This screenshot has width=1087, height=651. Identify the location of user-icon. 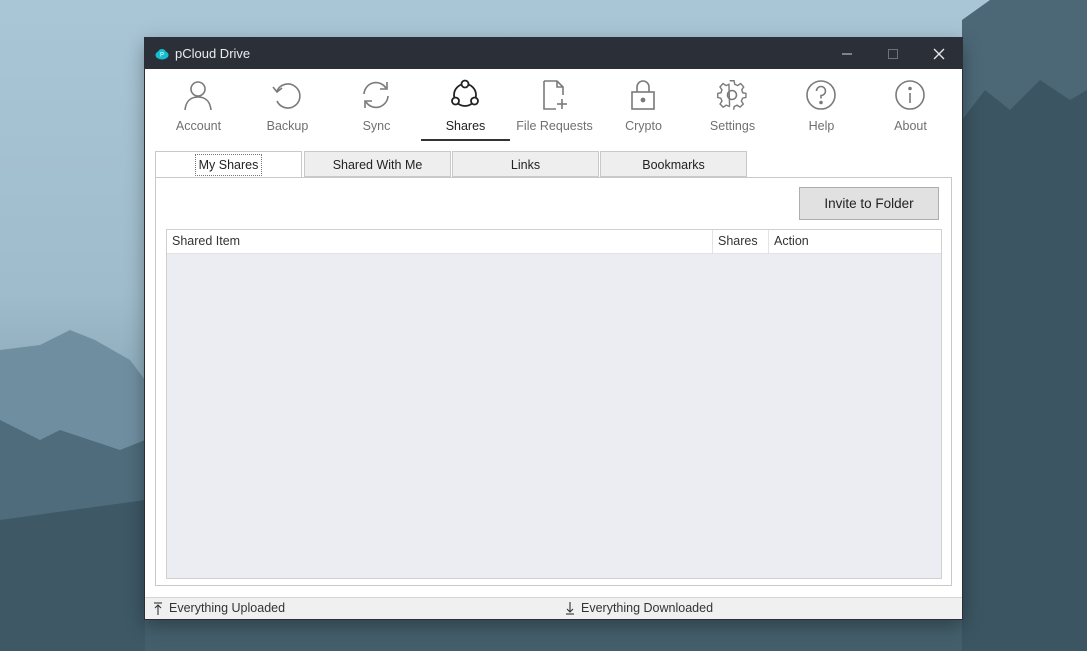
(198, 96).